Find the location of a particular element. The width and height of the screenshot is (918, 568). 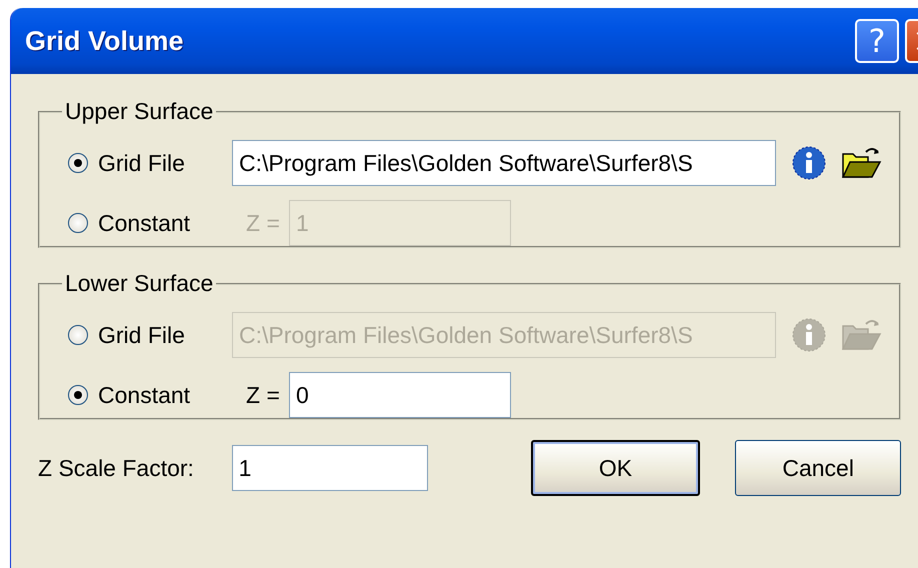

folder-icon is located at coordinates (862, 163).